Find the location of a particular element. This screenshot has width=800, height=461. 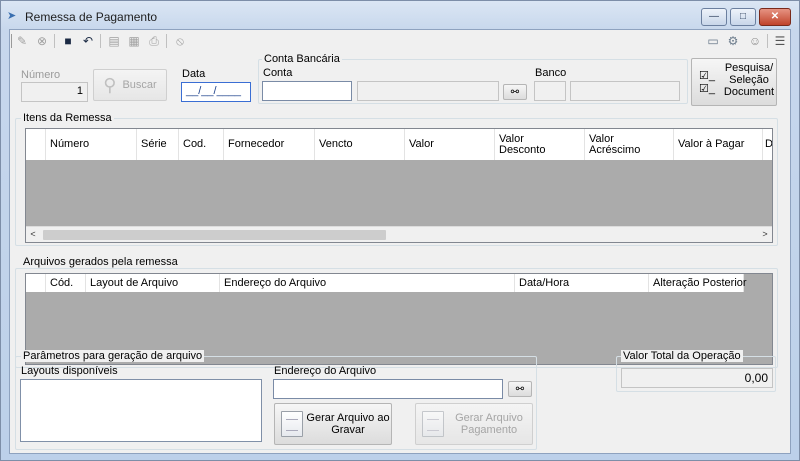

title-bar: ➤ Remessa de Pagamento — □ ✕ is located at coordinates (400, 15).